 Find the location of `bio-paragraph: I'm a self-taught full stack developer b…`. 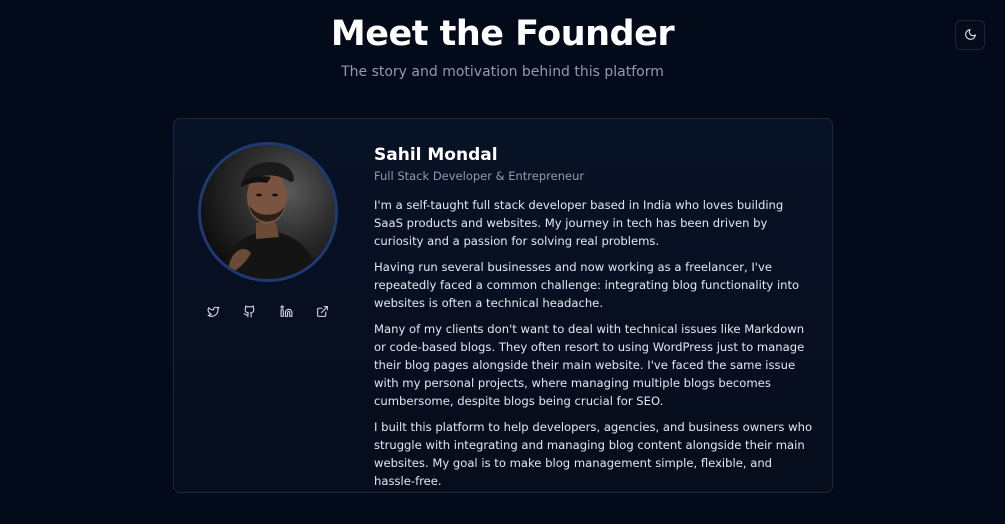

bio-paragraph: I'm a self-taught full stack developer b… is located at coordinates (579, 223).